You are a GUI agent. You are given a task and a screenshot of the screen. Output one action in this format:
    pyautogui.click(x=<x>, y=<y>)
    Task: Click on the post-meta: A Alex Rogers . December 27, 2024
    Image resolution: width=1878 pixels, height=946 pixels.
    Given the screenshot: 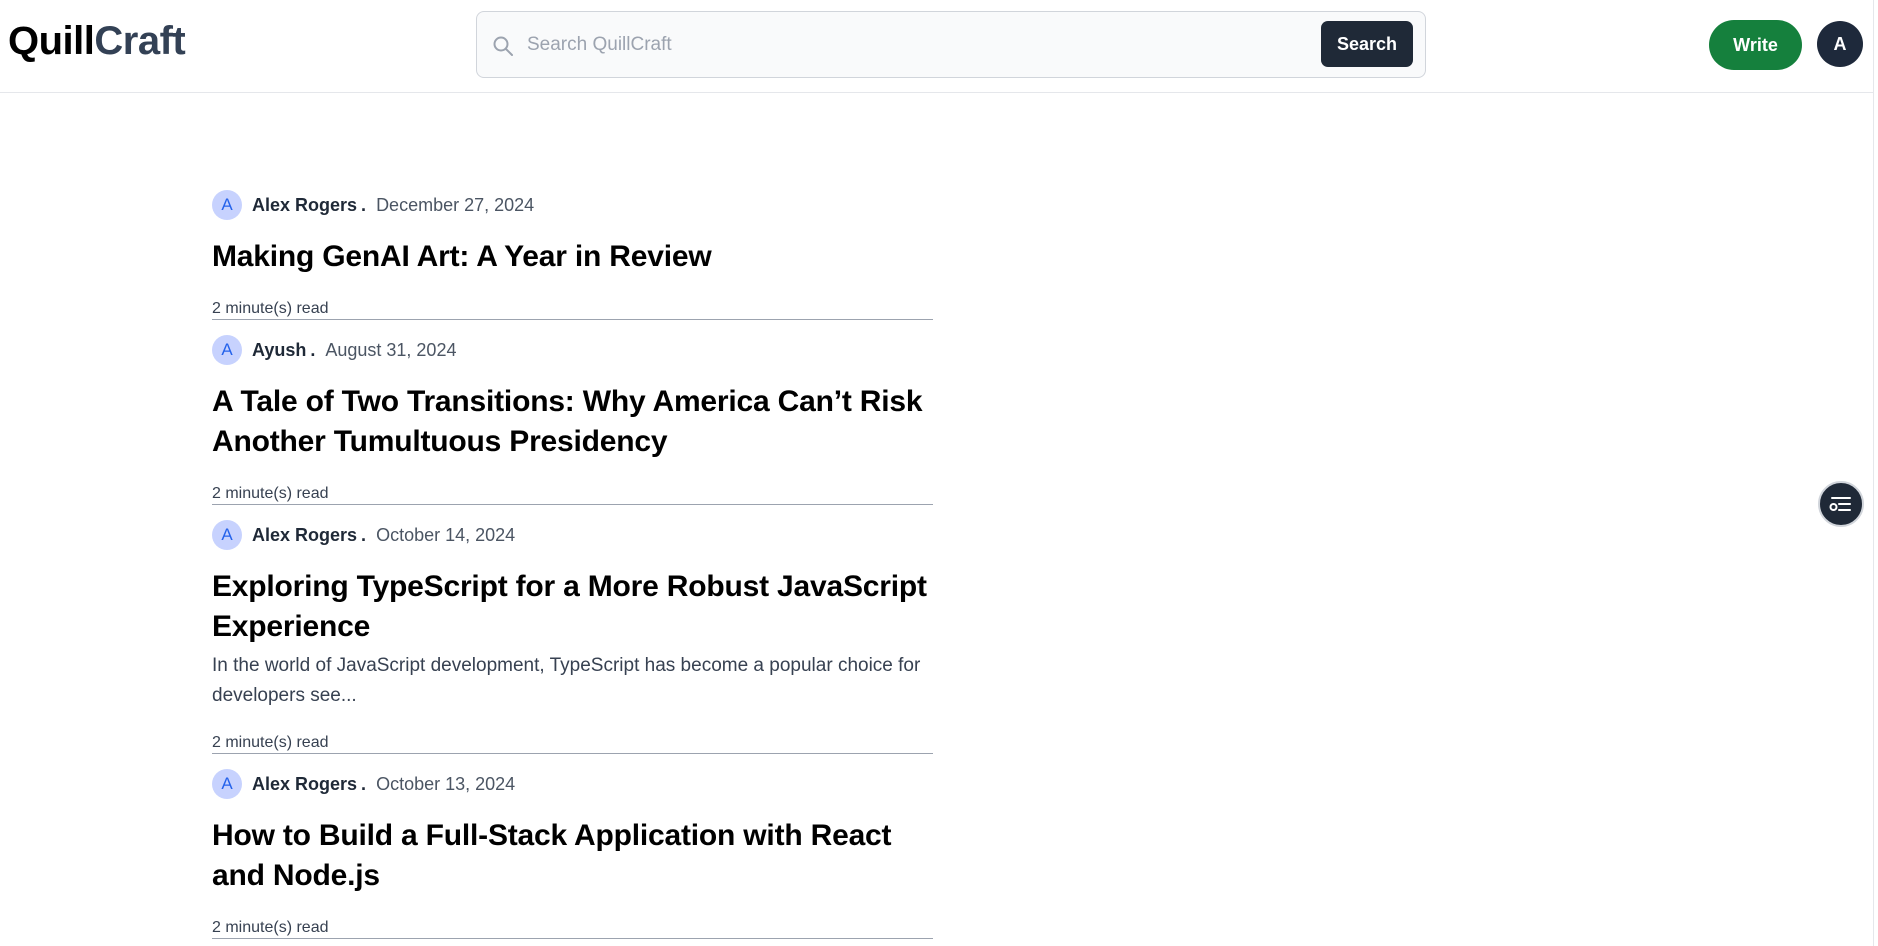 What is the action you would take?
    pyautogui.click(x=572, y=205)
    